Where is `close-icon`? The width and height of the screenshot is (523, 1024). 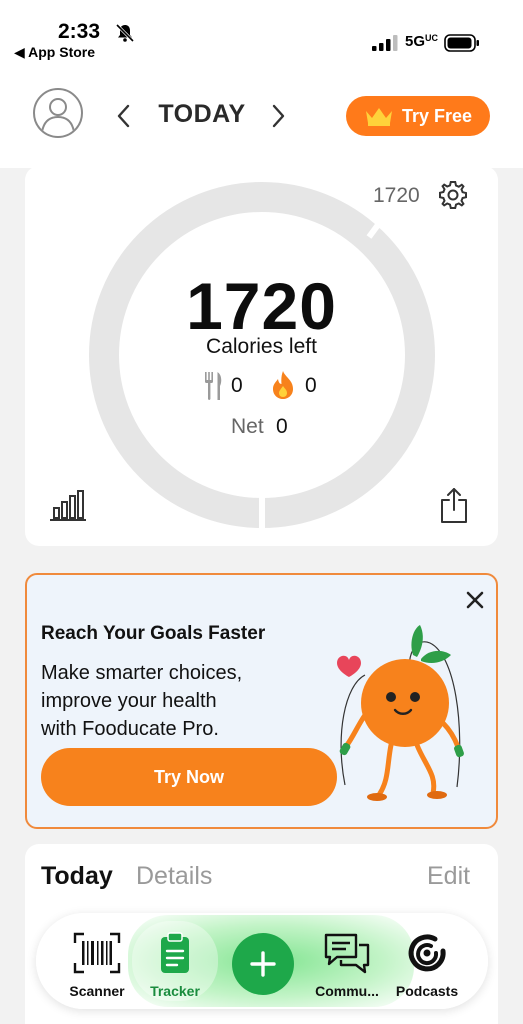 close-icon is located at coordinates (475, 600).